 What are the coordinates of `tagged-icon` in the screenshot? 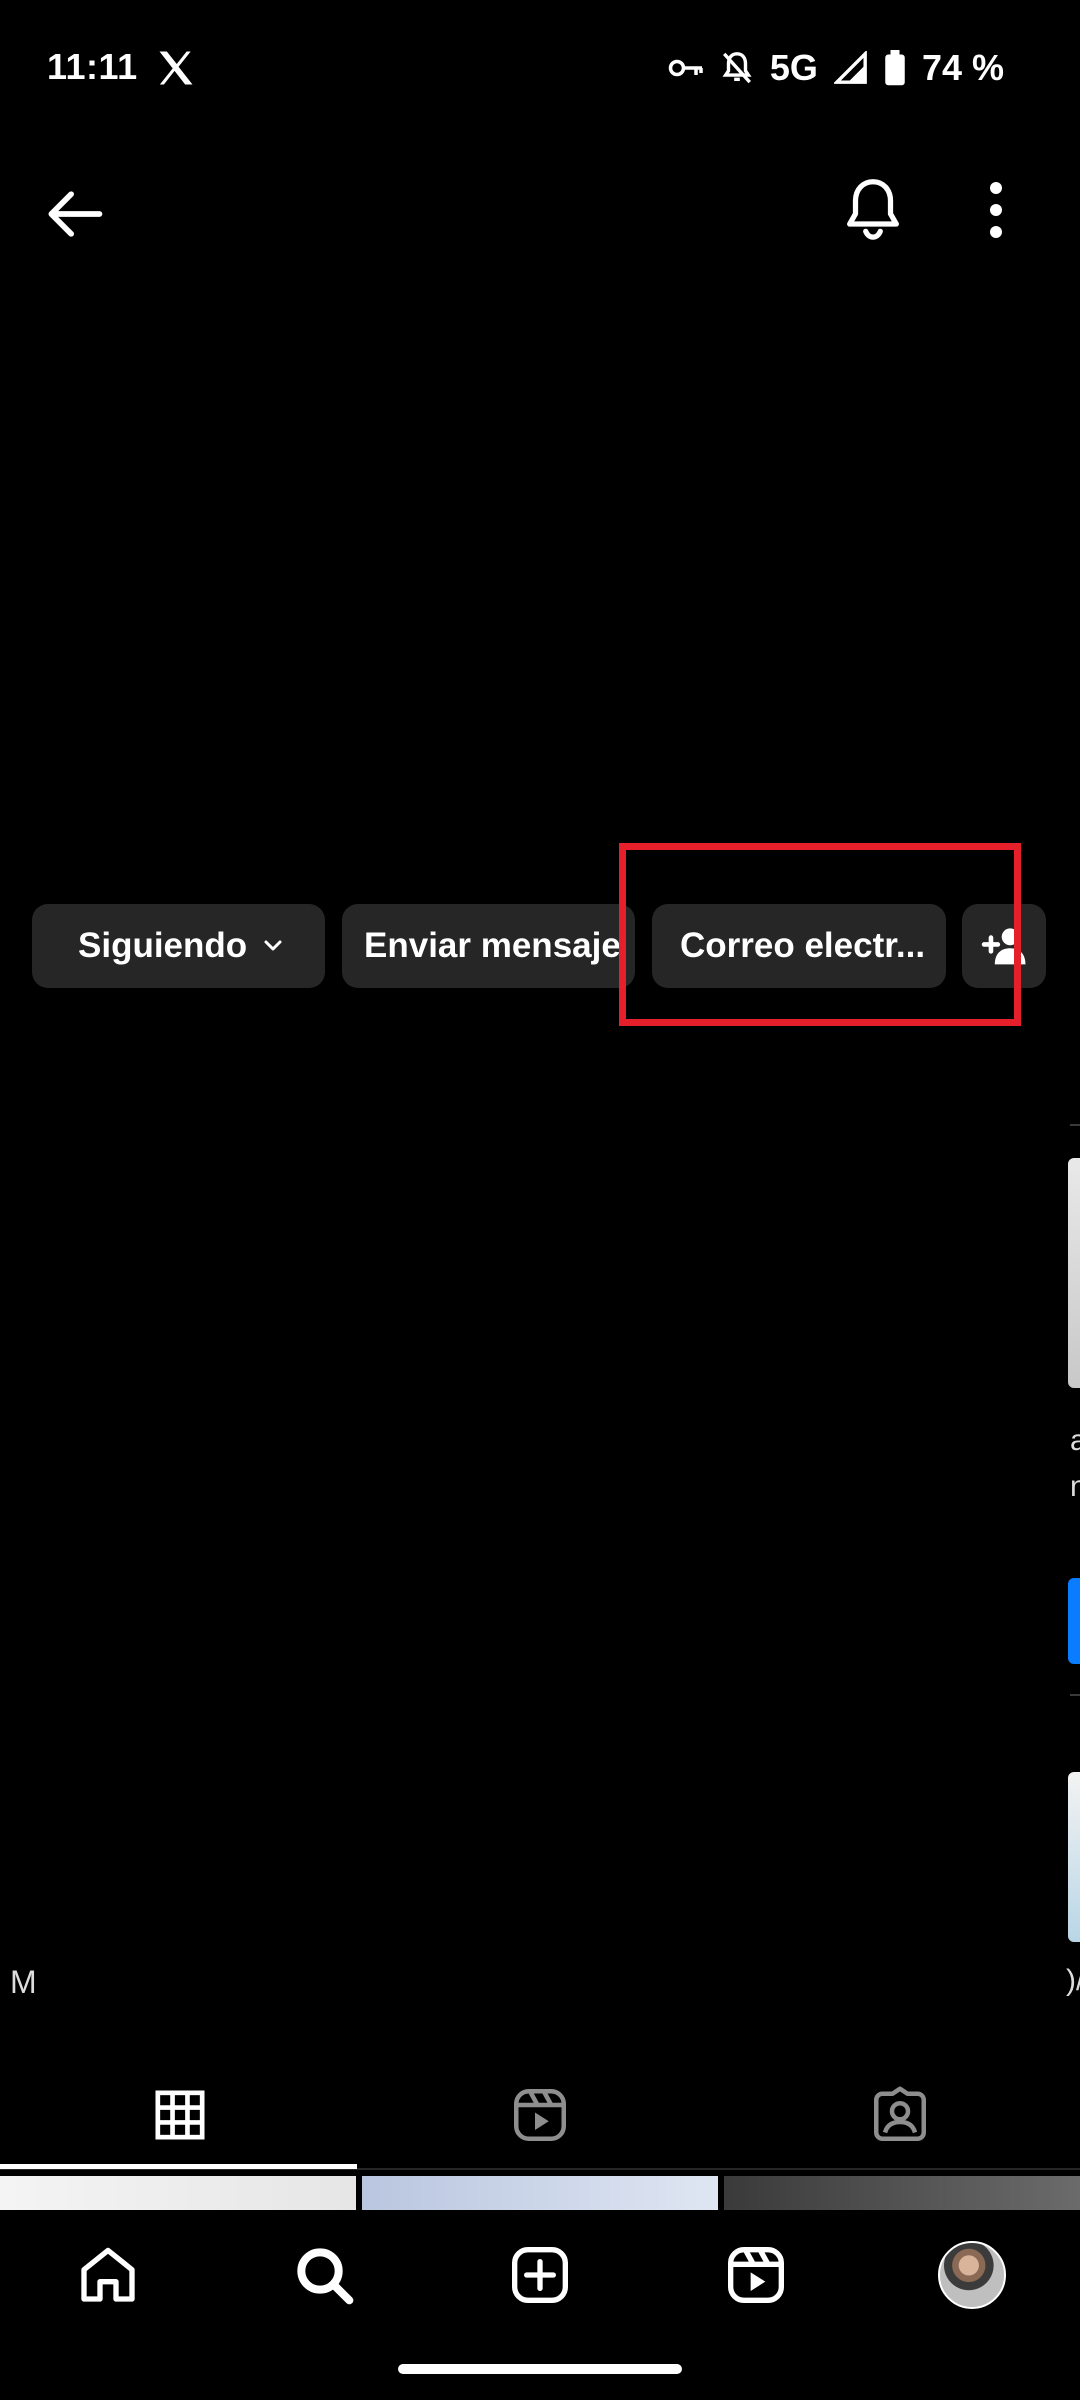 It's located at (900, 2113).